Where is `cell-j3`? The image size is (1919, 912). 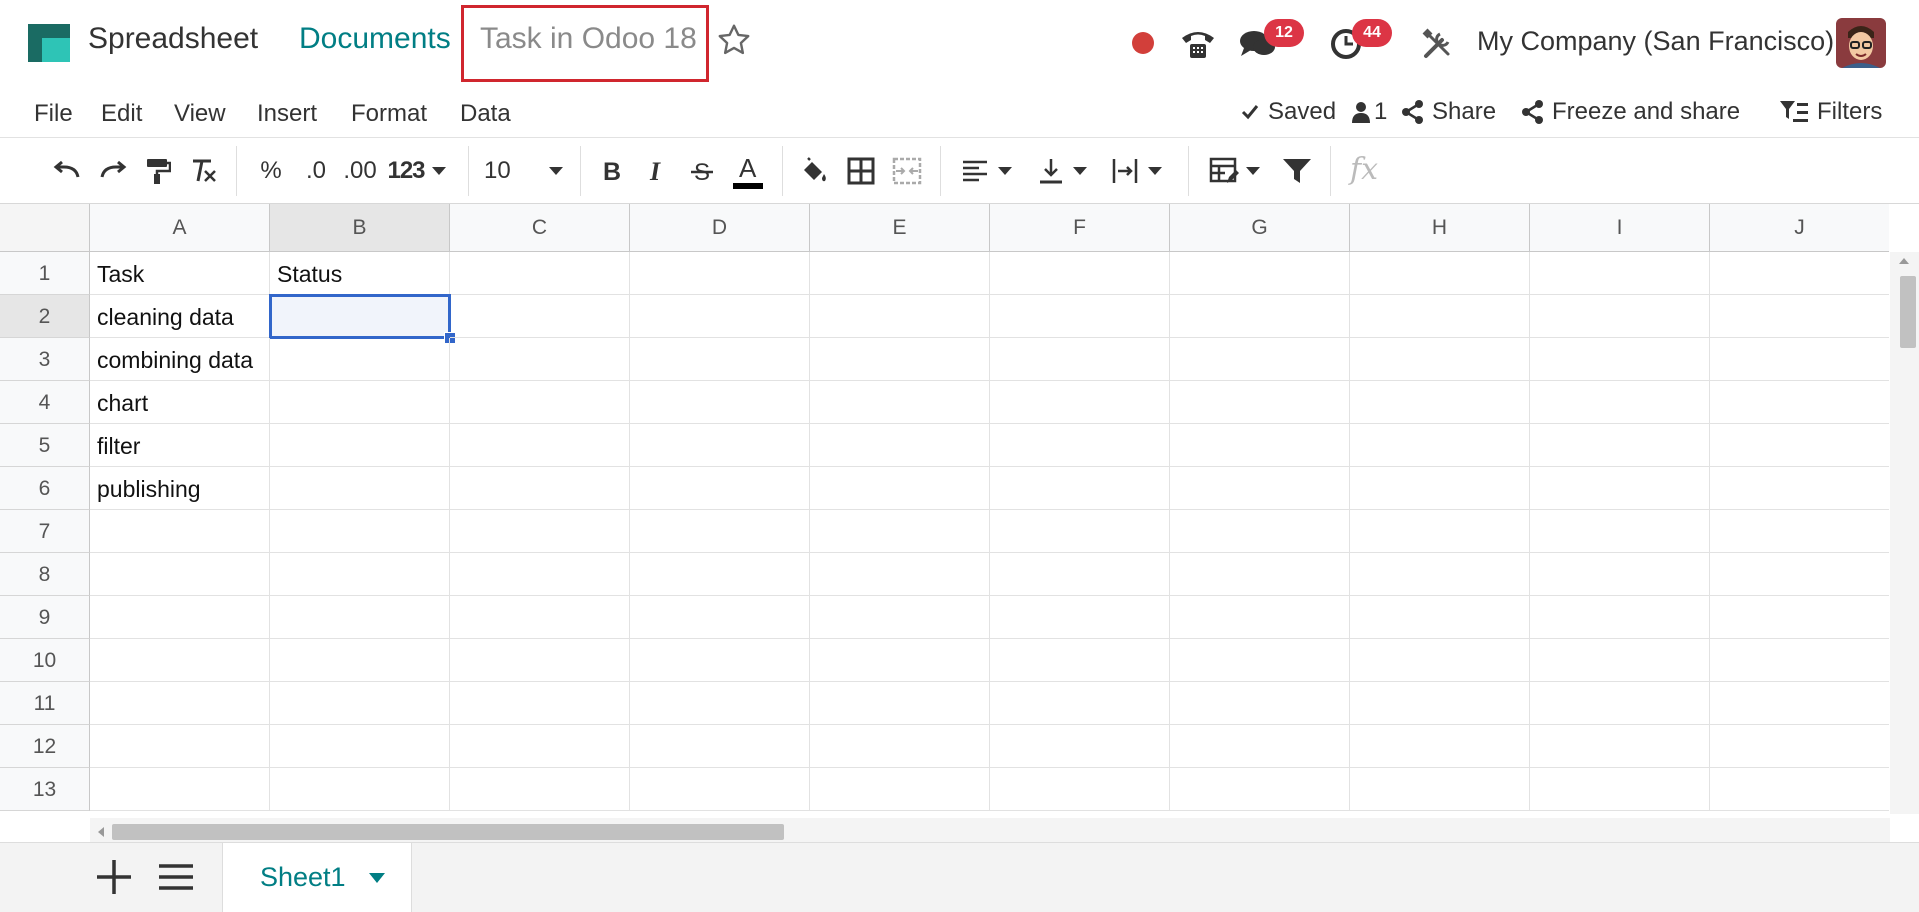
cell-j3 is located at coordinates (1799, 359).